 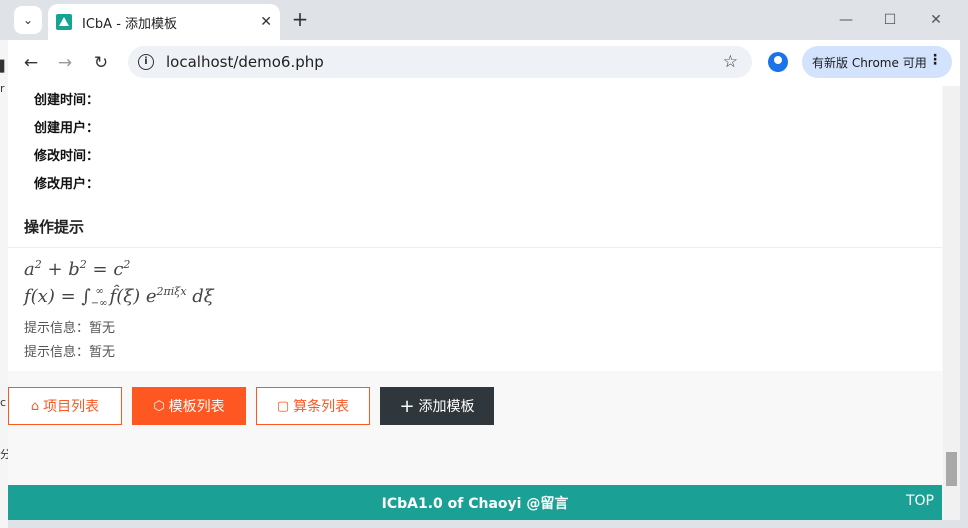 I want to click on modified-user-label: 修改用户：, so click(x=67, y=184).